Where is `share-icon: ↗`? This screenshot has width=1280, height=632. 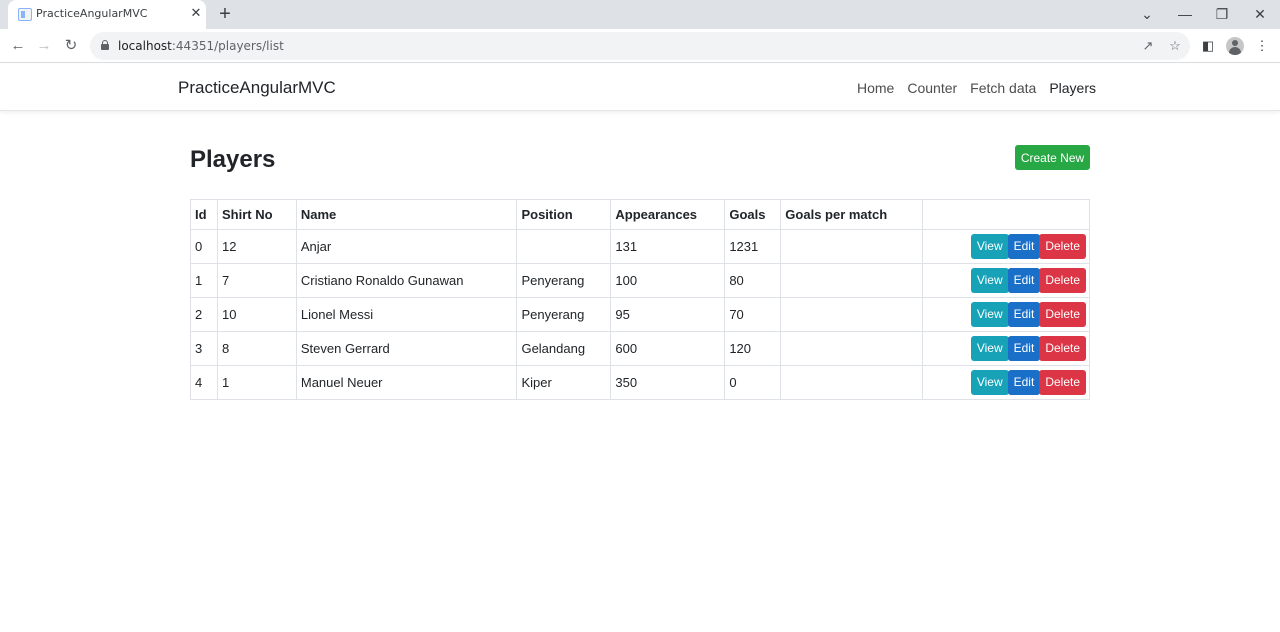
share-icon: ↗ is located at coordinates (1148, 46).